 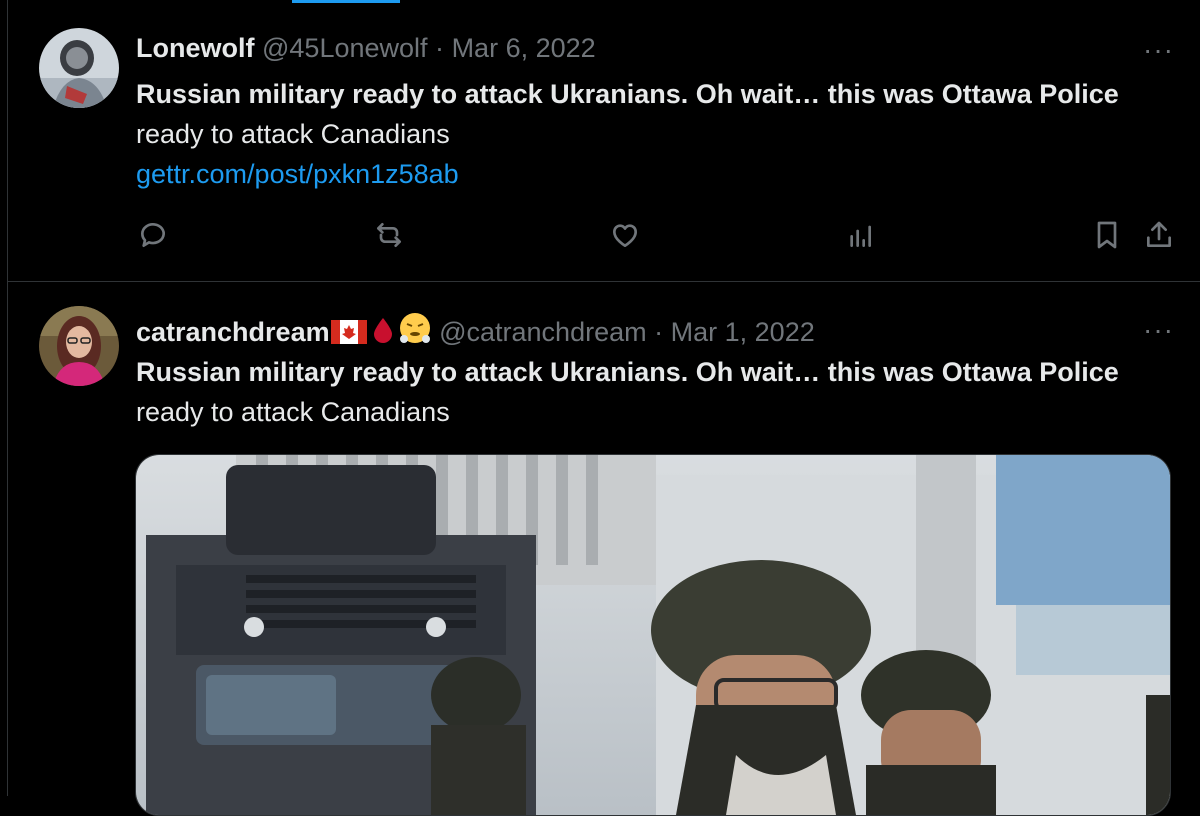 I want to click on tweet-date: Mar 6, 2022, so click(x=524, y=48).